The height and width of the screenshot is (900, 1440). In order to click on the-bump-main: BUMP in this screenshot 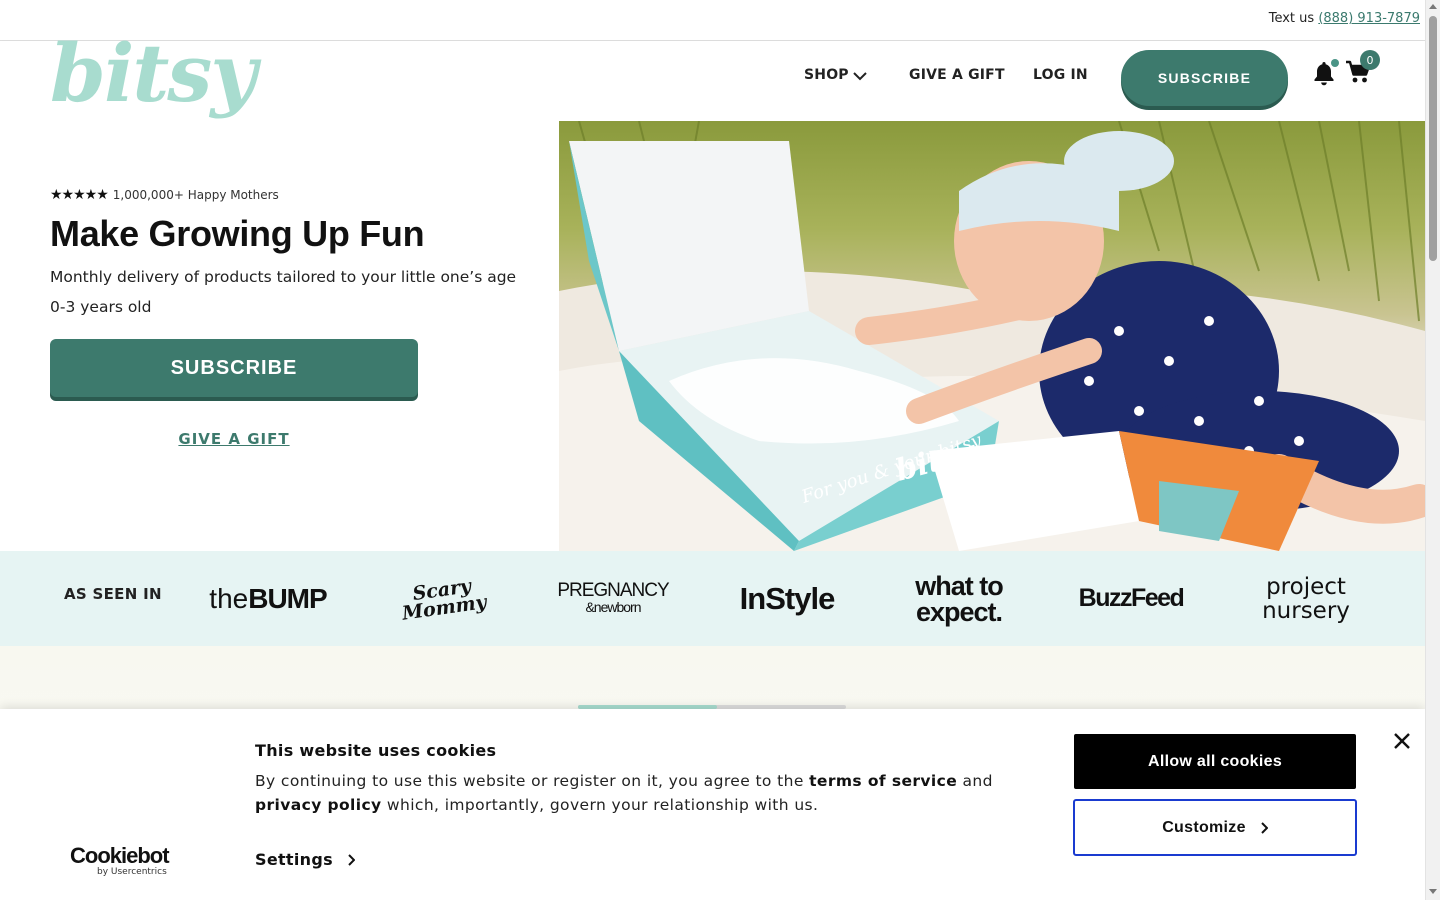, I will do `click(287, 598)`.